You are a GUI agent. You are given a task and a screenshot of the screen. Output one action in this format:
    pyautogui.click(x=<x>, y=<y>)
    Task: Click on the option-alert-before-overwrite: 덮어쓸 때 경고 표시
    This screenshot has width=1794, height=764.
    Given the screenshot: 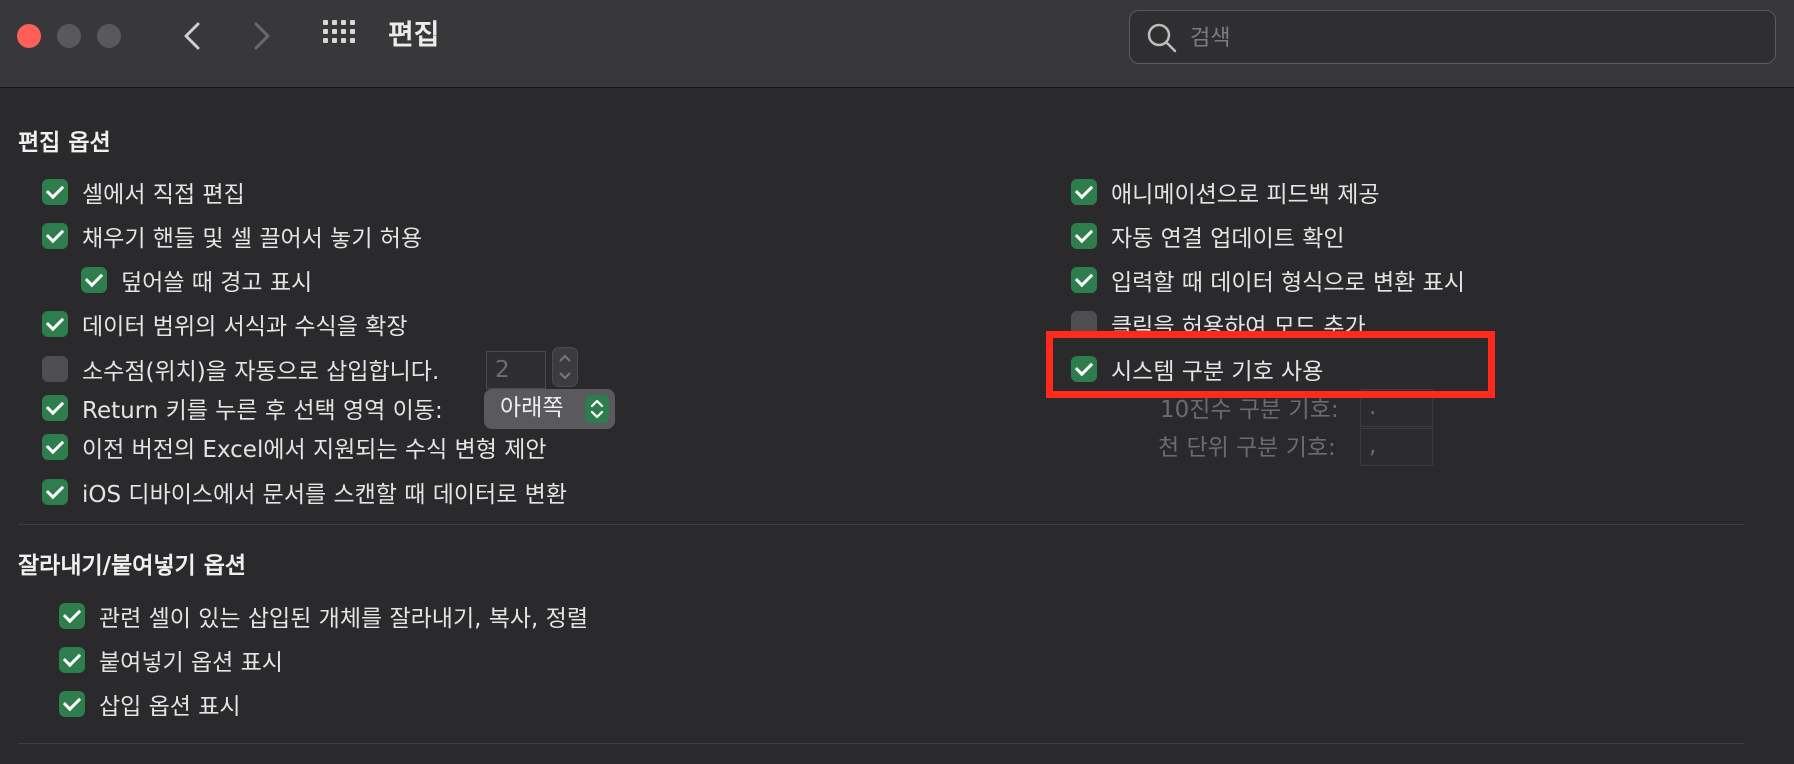 What is the action you would take?
    pyautogui.click(x=196, y=280)
    